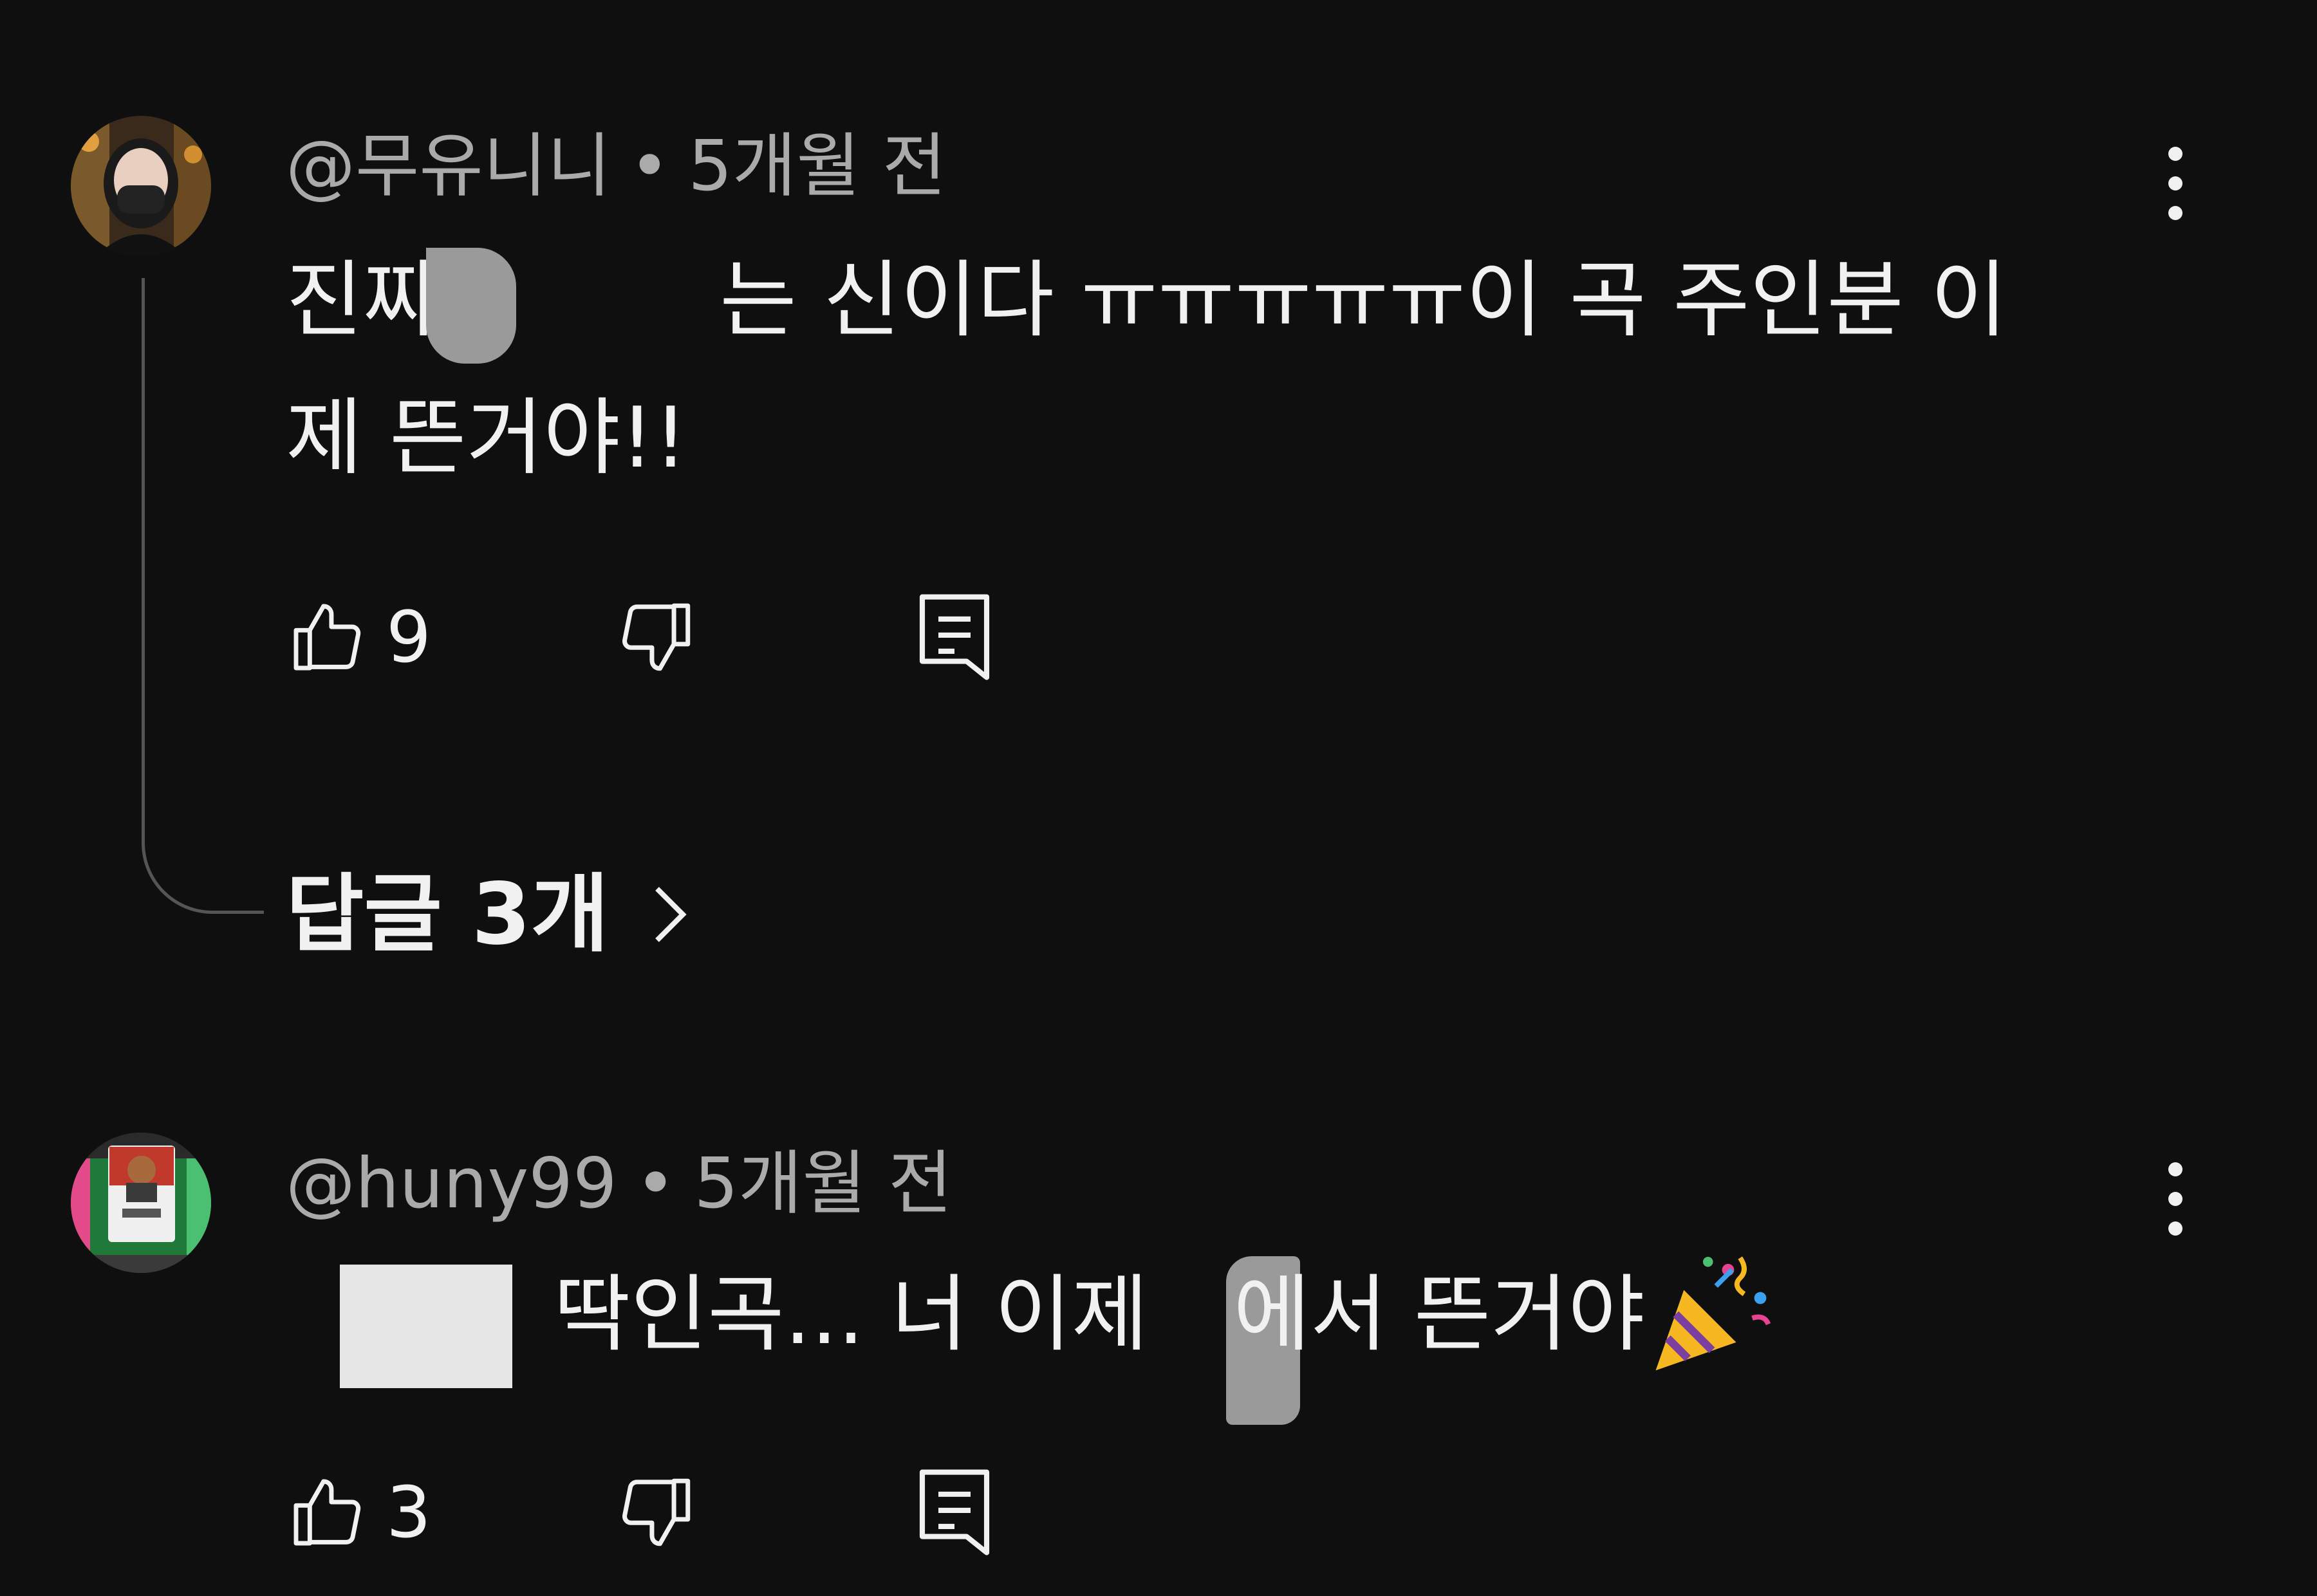 This screenshot has height=1596, width=2317. I want to click on thread-line, so click(203, 596).